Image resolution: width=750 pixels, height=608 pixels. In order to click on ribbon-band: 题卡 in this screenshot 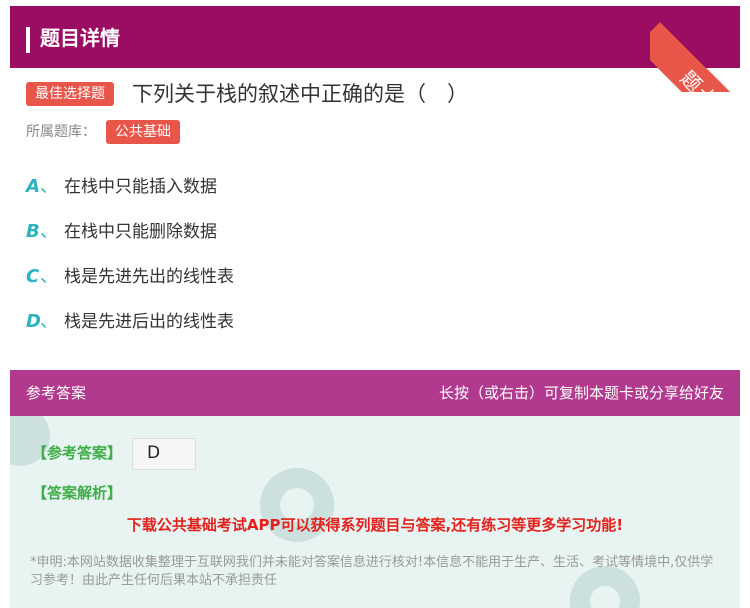, I will do `click(700, 57)`.